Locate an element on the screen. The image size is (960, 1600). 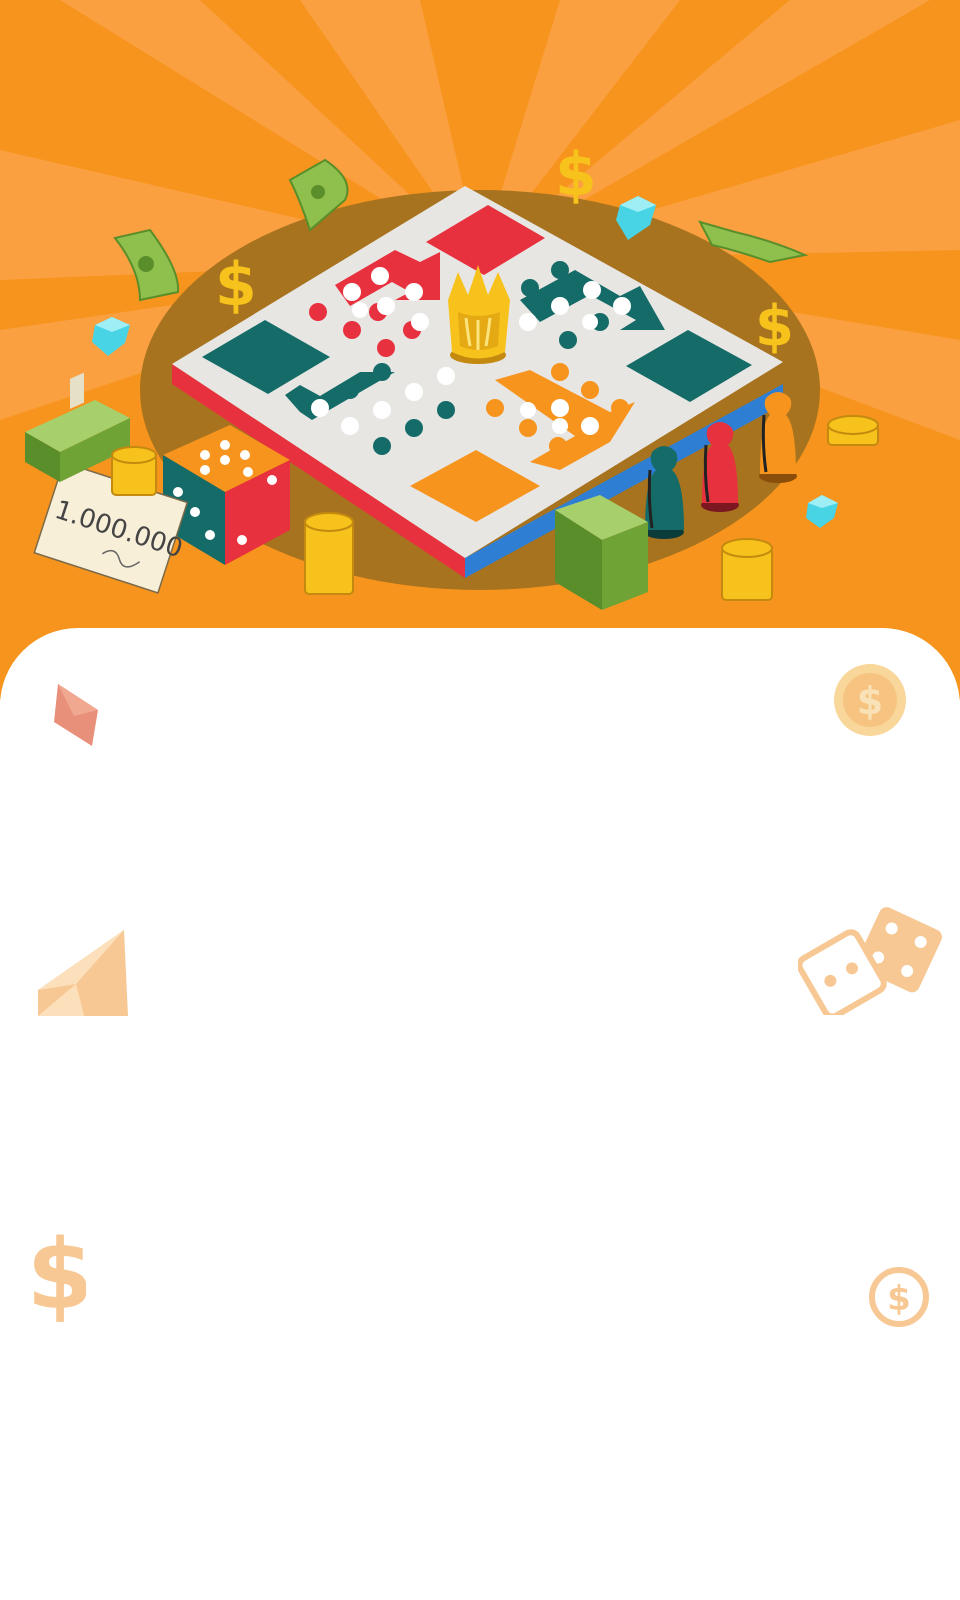
dice-pair-icon is located at coordinates (873, 959).